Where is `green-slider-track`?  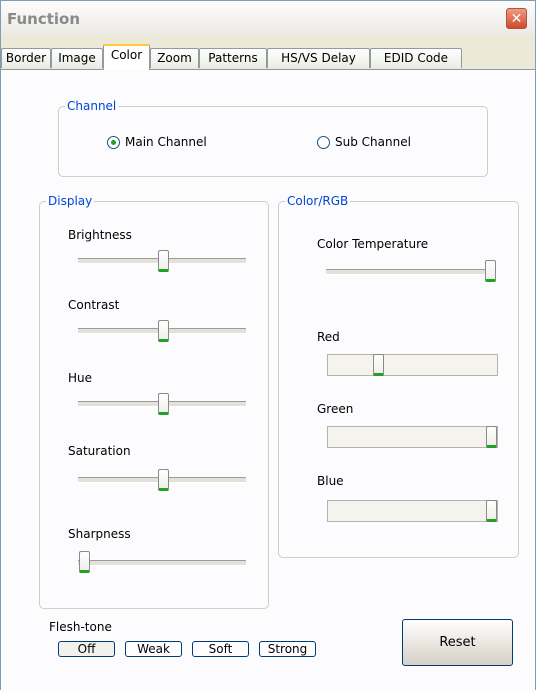 green-slider-track is located at coordinates (412, 437).